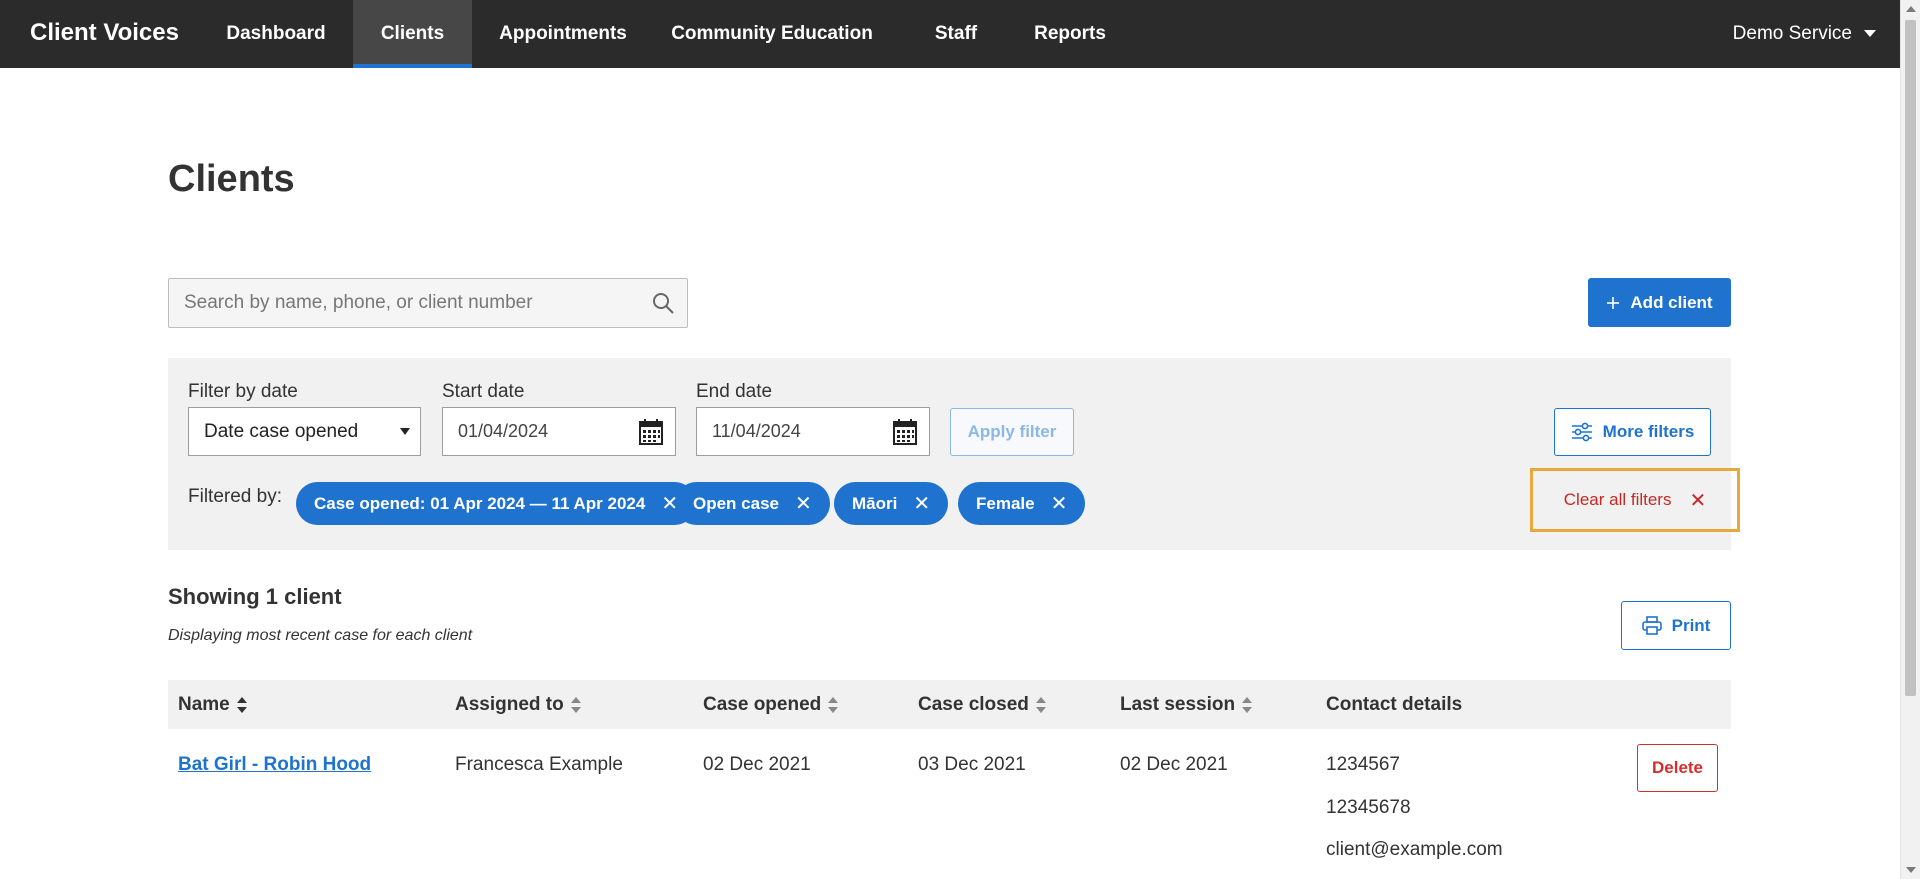  Describe the element at coordinates (813, 431) in the screenshot. I see `end-date-input: 11/04/2024` at that location.